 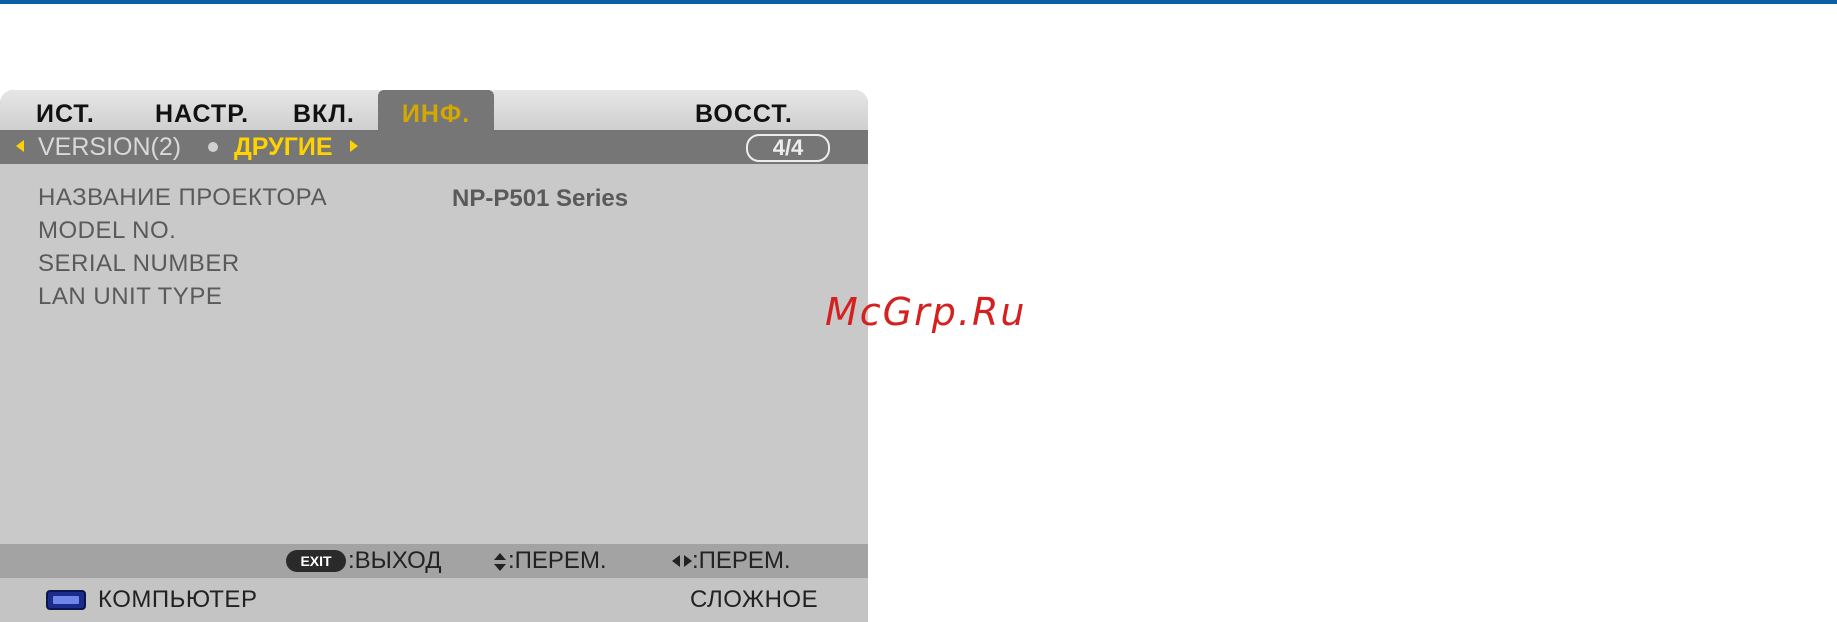 What do you see at coordinates (744, 110) in the screenshot?
I see `tab-reset: ВОССТ.` at bounding box center [744, 110].